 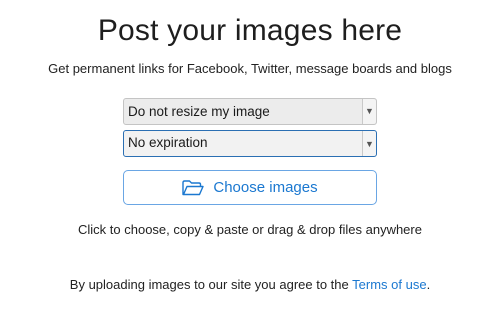 What do you see at coordinates (389, 284) in the screenshot?
I see `terms-of-use-link: Terms of use` at bounding box center [389, 284].